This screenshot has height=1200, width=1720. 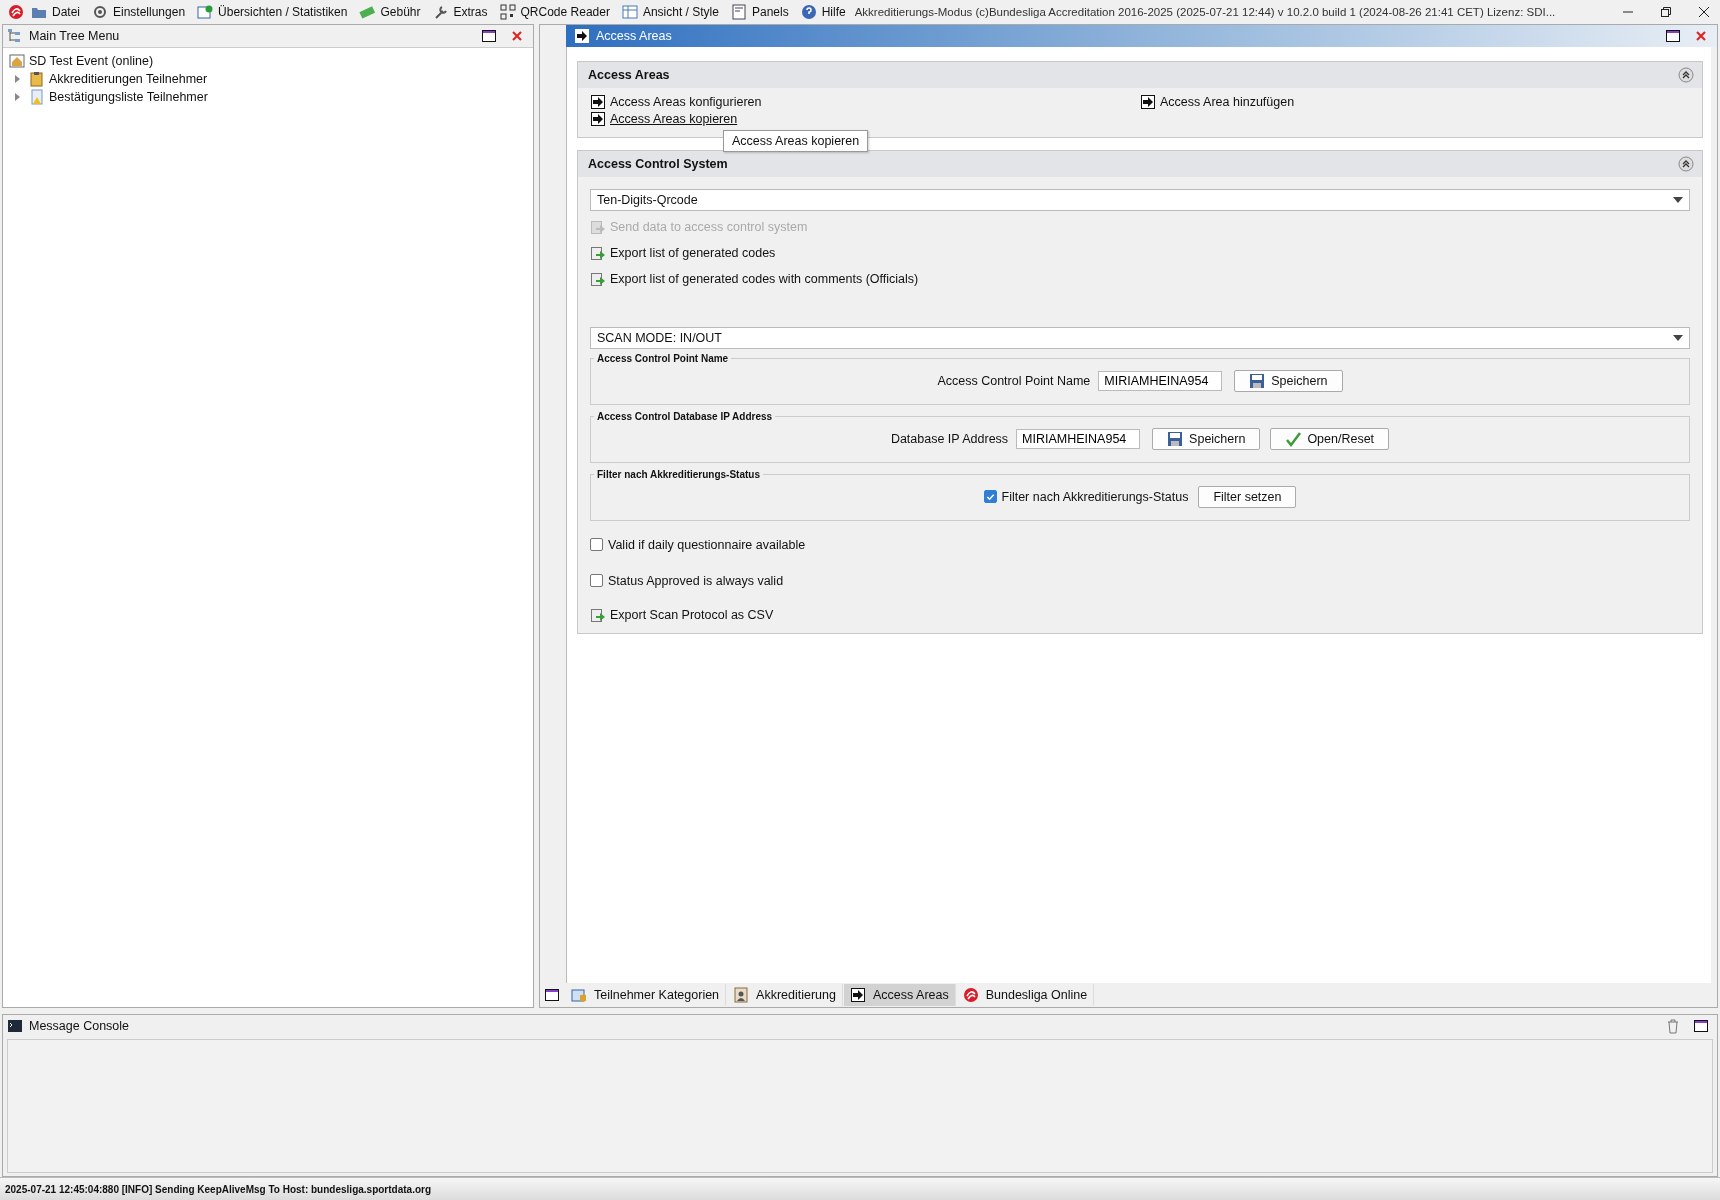 What do you see at coordinates (55, 11) in the screenshot?
I see `menu-item: Datei` at bounding box center [55, 11].